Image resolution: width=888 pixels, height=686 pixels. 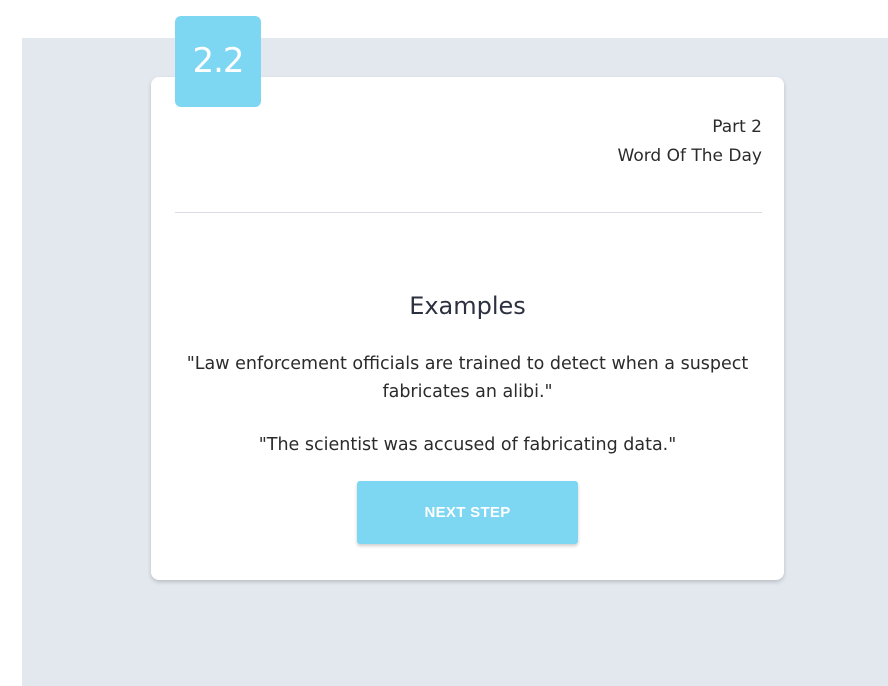 I want to click on header-divider, so click(x=468, y=212).